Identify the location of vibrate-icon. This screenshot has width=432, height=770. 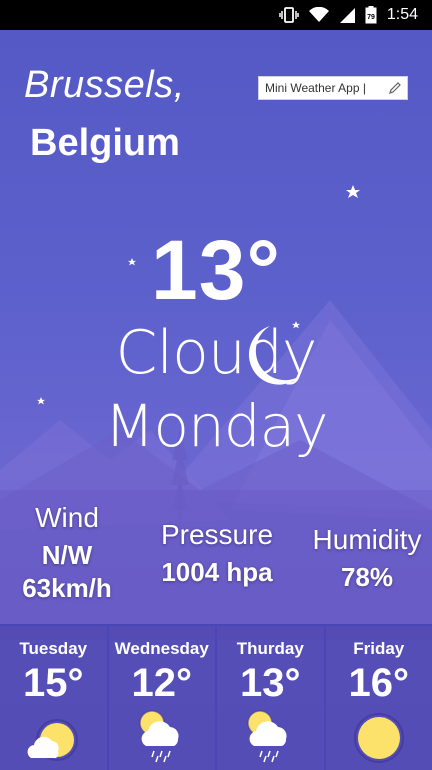
(289, 15).